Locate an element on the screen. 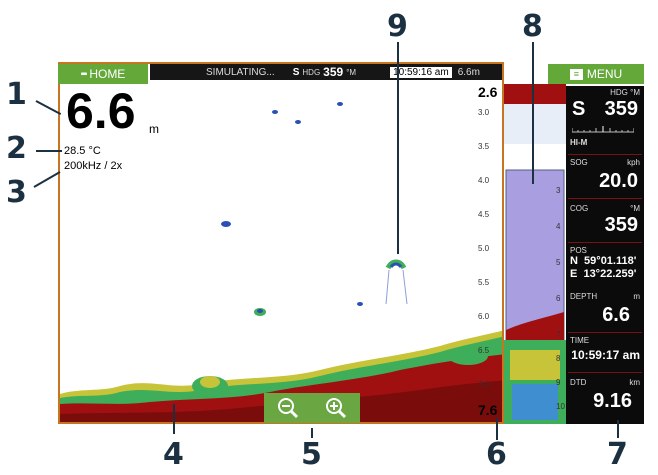 This screenshot has width=658, height=475. depth-unit: m is located at coordinates (154, 129).